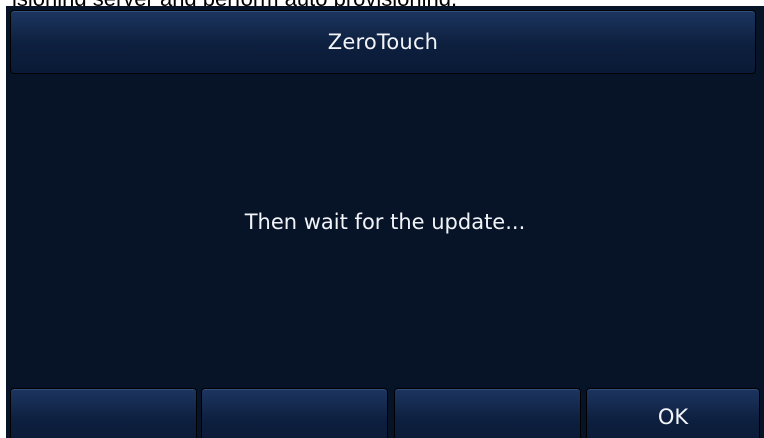 Image resolution: width=764 pixels, height=438 pixels. I want to click on ok-softkey-label: OK, so click(673, 417).